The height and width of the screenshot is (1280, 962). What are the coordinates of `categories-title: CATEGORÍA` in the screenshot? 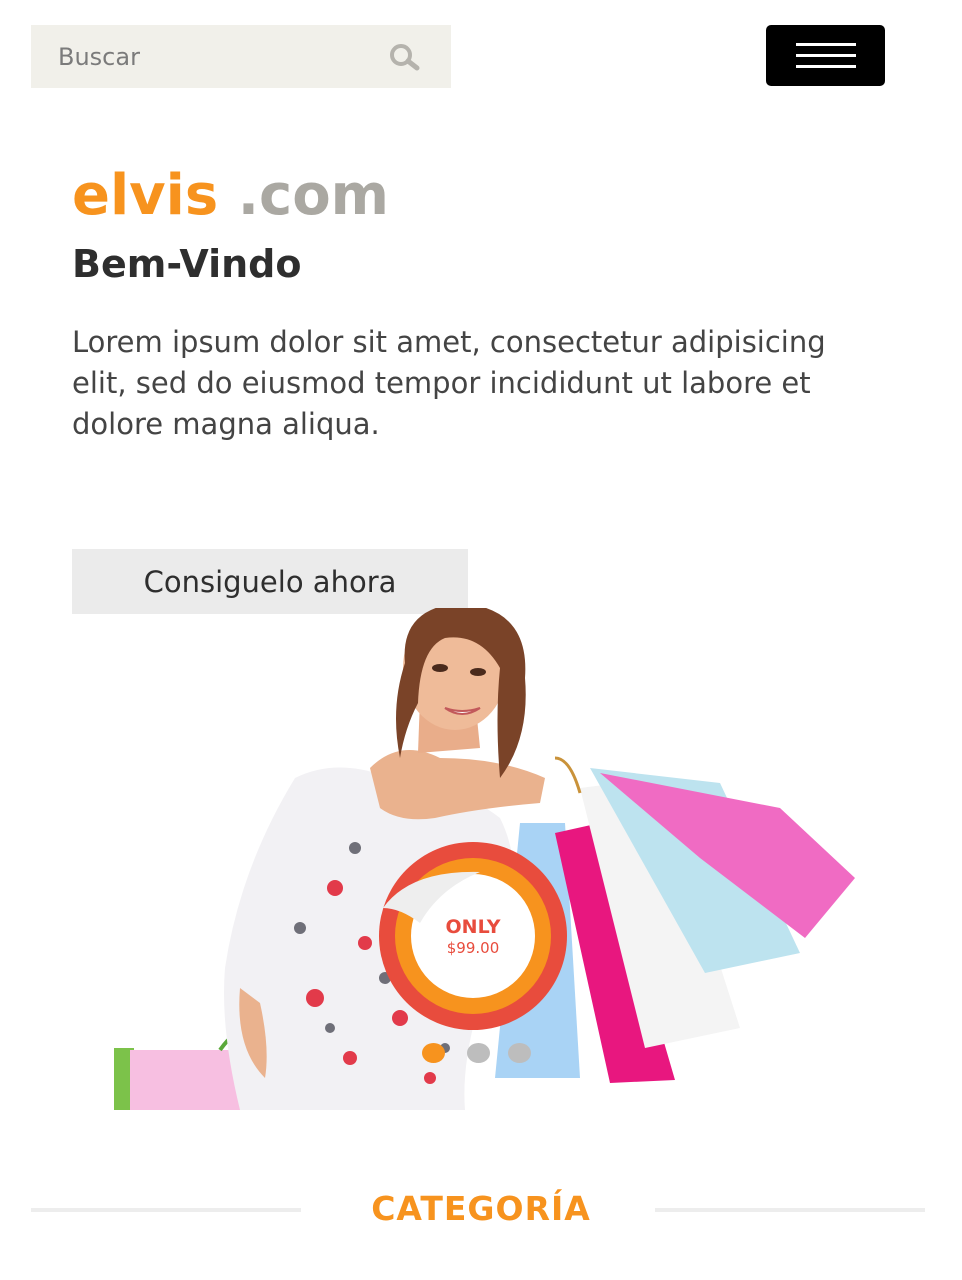 It's located at (481, 1208).